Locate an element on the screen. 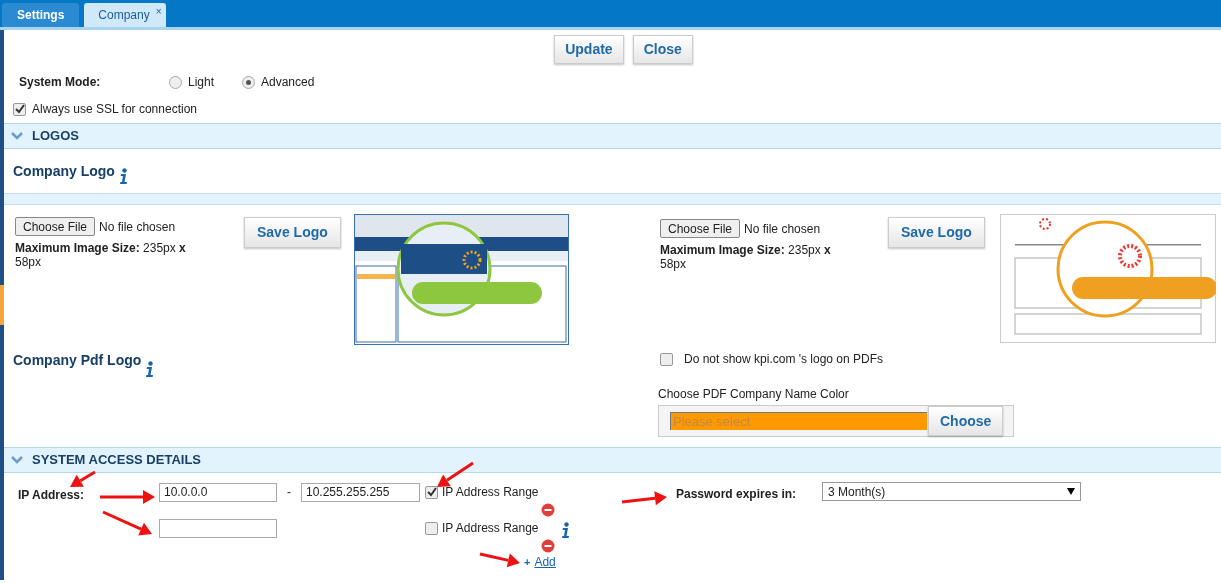 Image resolution: width=1221 pixels, height=583 pixels. field-label: Password expires in: is located at coordinates (737, 494).